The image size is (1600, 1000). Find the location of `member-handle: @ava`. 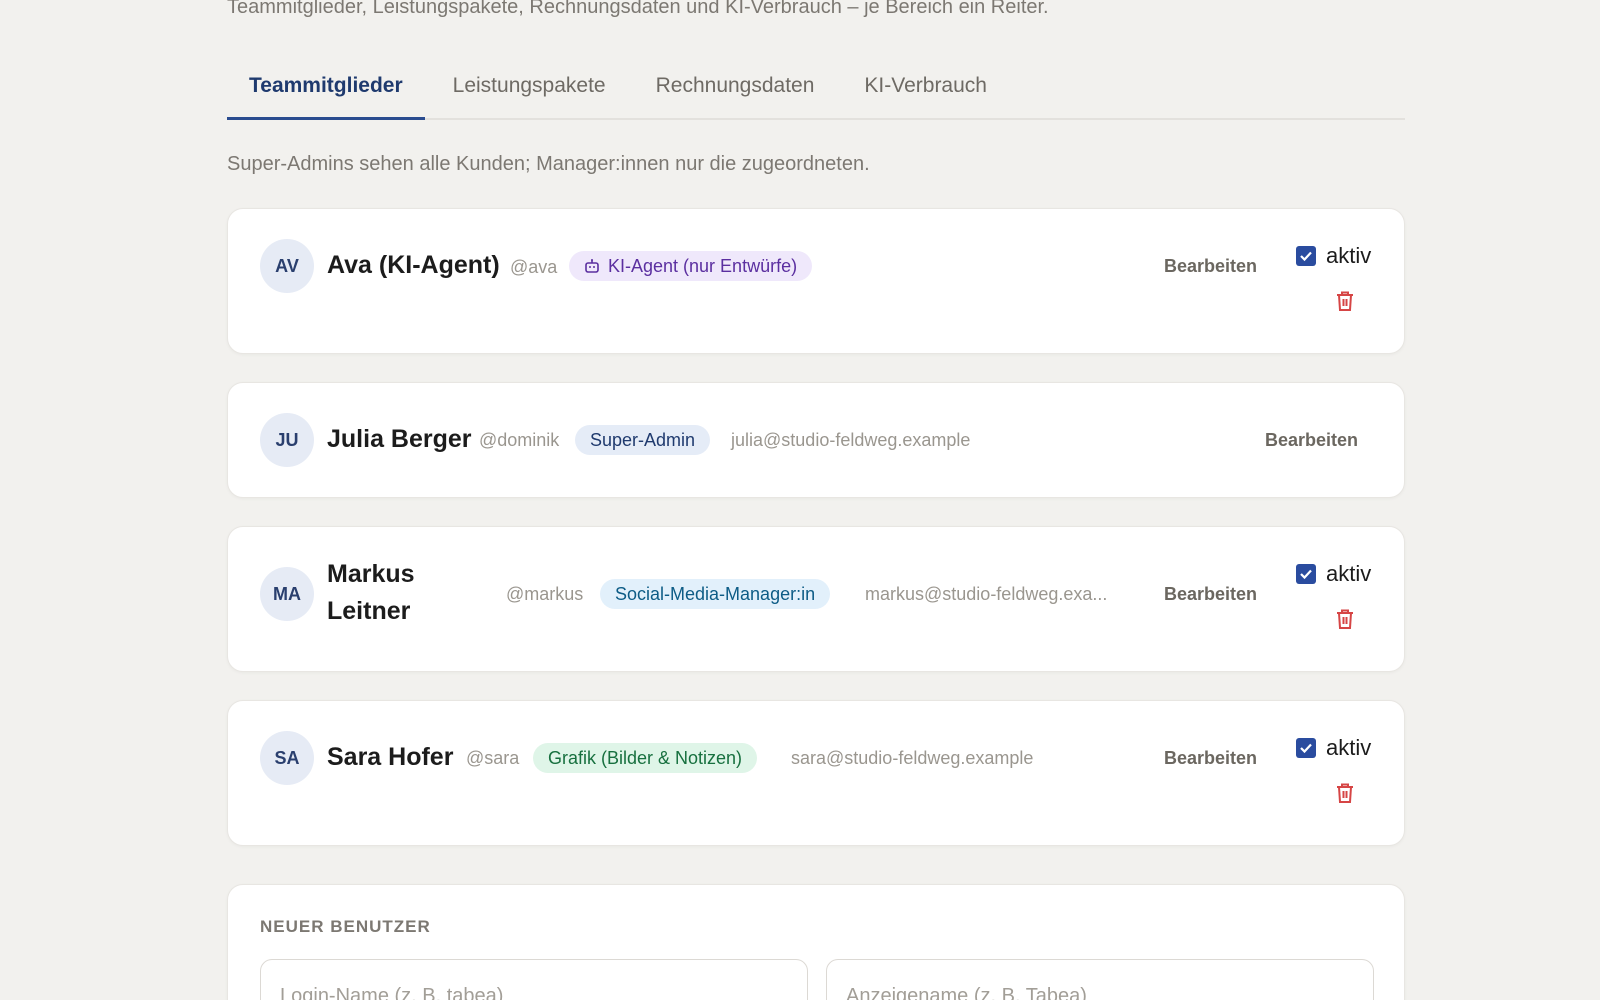

member-handle: @ava is located at coordinates (534, 267).